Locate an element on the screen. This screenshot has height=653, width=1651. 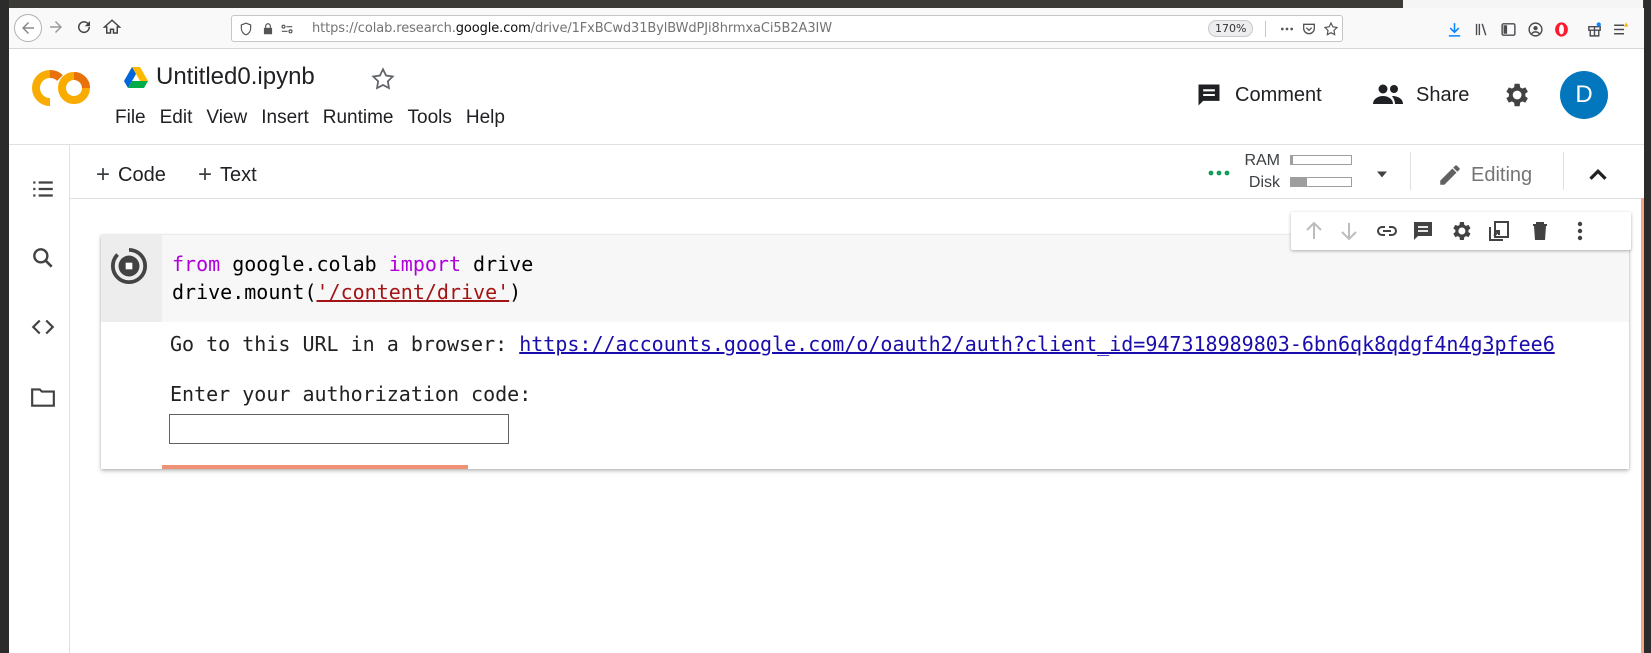
permissions-icon is located at coordinates (287, 29).